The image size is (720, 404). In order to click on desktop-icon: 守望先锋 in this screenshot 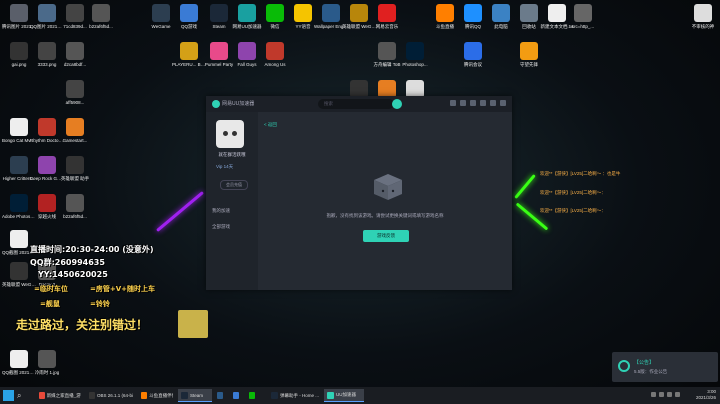, I will do `click(529, 54)`.